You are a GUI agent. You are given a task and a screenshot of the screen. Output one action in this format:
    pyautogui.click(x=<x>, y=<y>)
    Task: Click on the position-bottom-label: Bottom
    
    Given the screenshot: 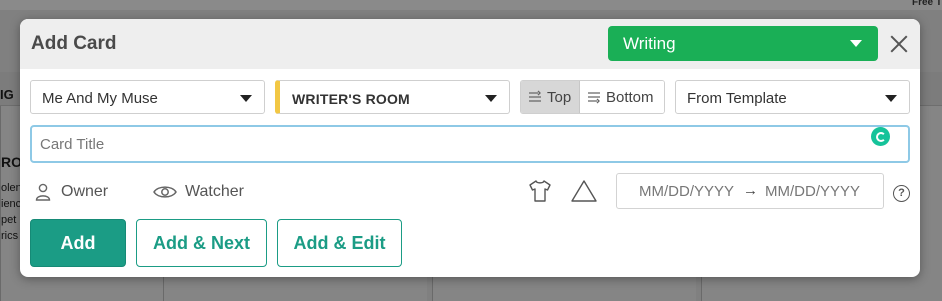 What is the action you would take?
    pyautogui.click(x=630, y=97)
    